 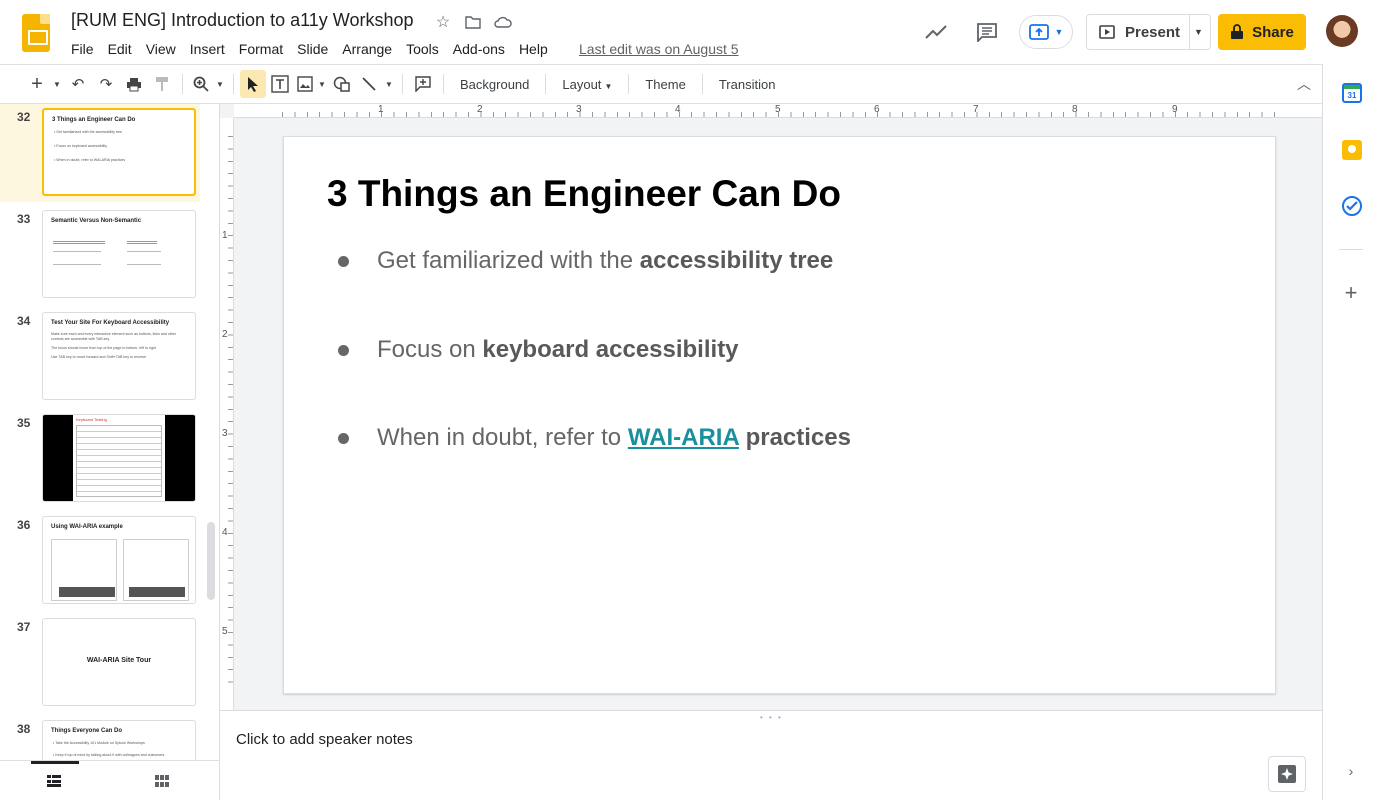 What do you see at coordinates (24, 321) in the screenshot?
I see `slide-number: 34` at bounding box center [24, 321].